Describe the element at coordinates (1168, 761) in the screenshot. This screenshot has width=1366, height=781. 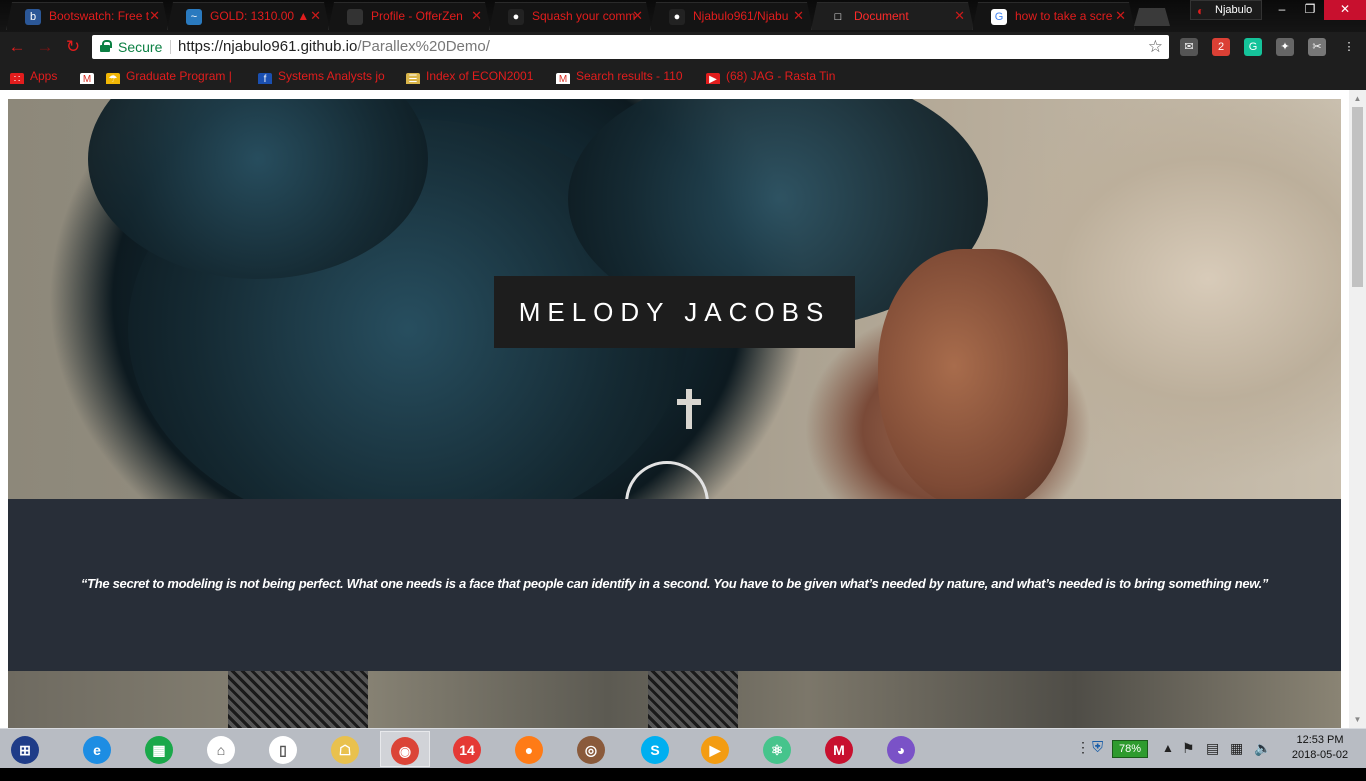
I see `show-hidden-icons: ▲` at that location.